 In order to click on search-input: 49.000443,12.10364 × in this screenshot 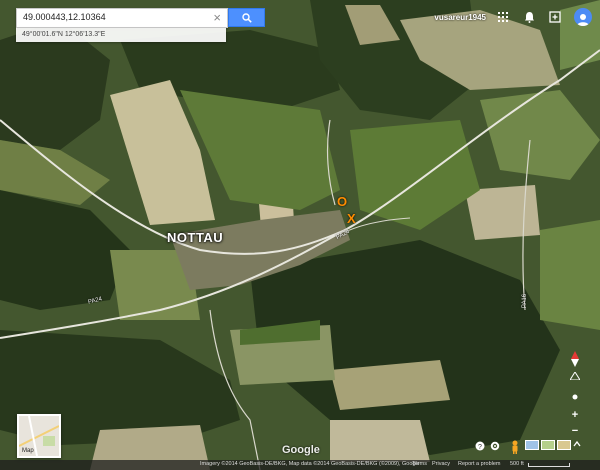, I will do `click(122, 18)`.